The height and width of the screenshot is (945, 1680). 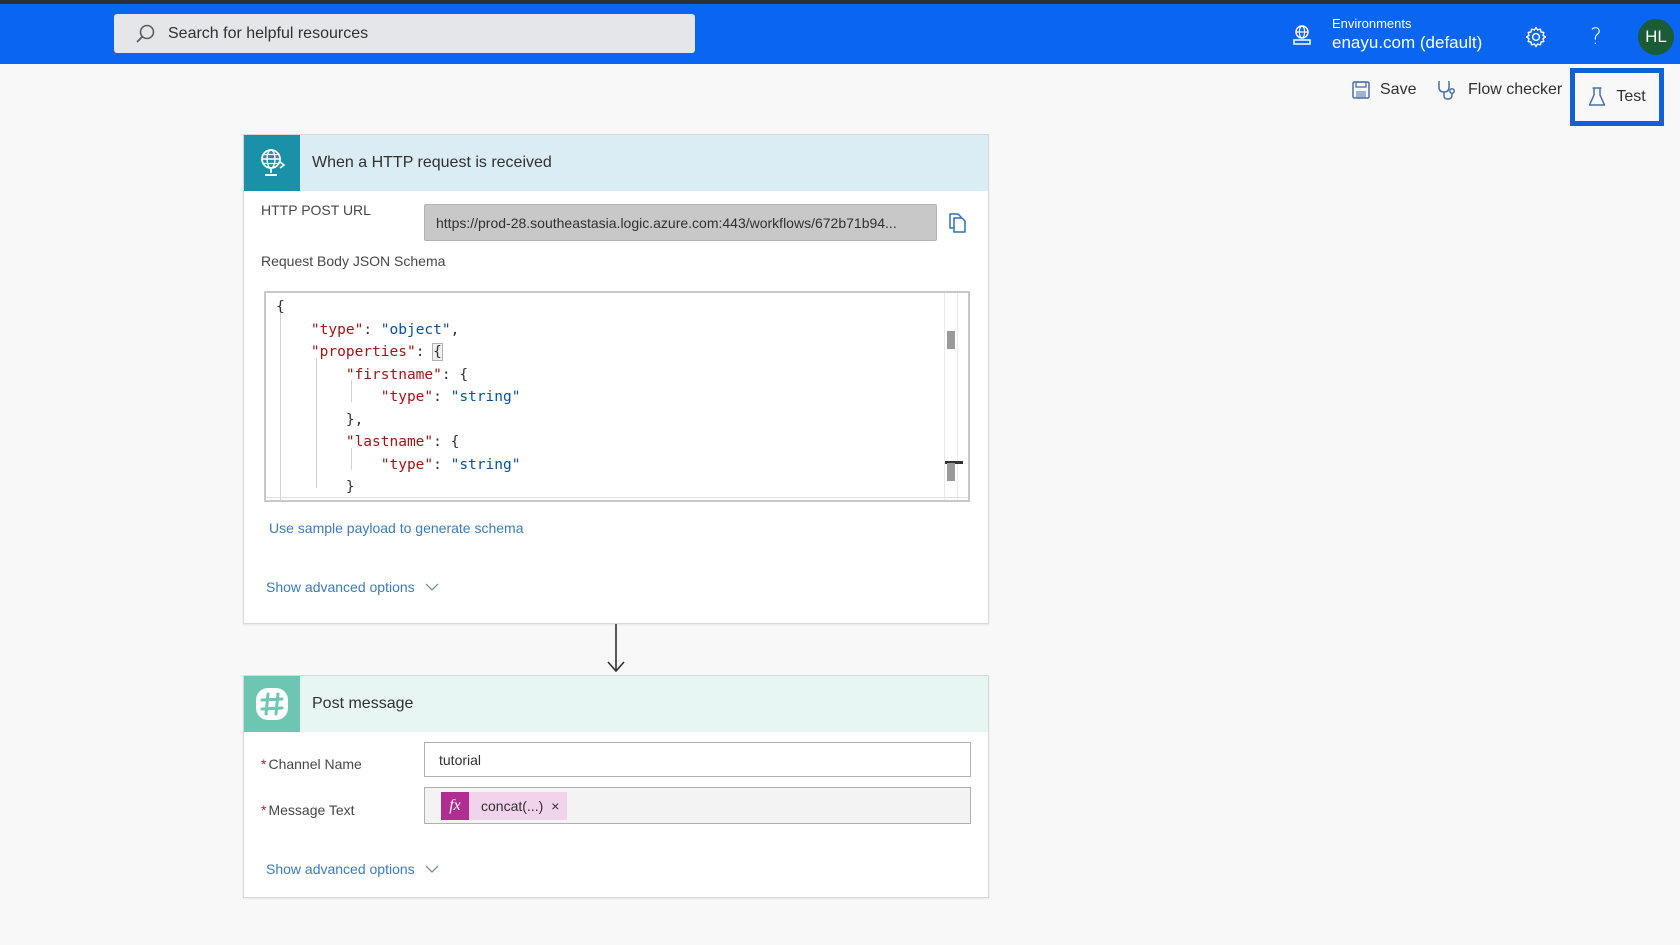 I want to click on post-message-title: Post message, so click(x=363, y=703).